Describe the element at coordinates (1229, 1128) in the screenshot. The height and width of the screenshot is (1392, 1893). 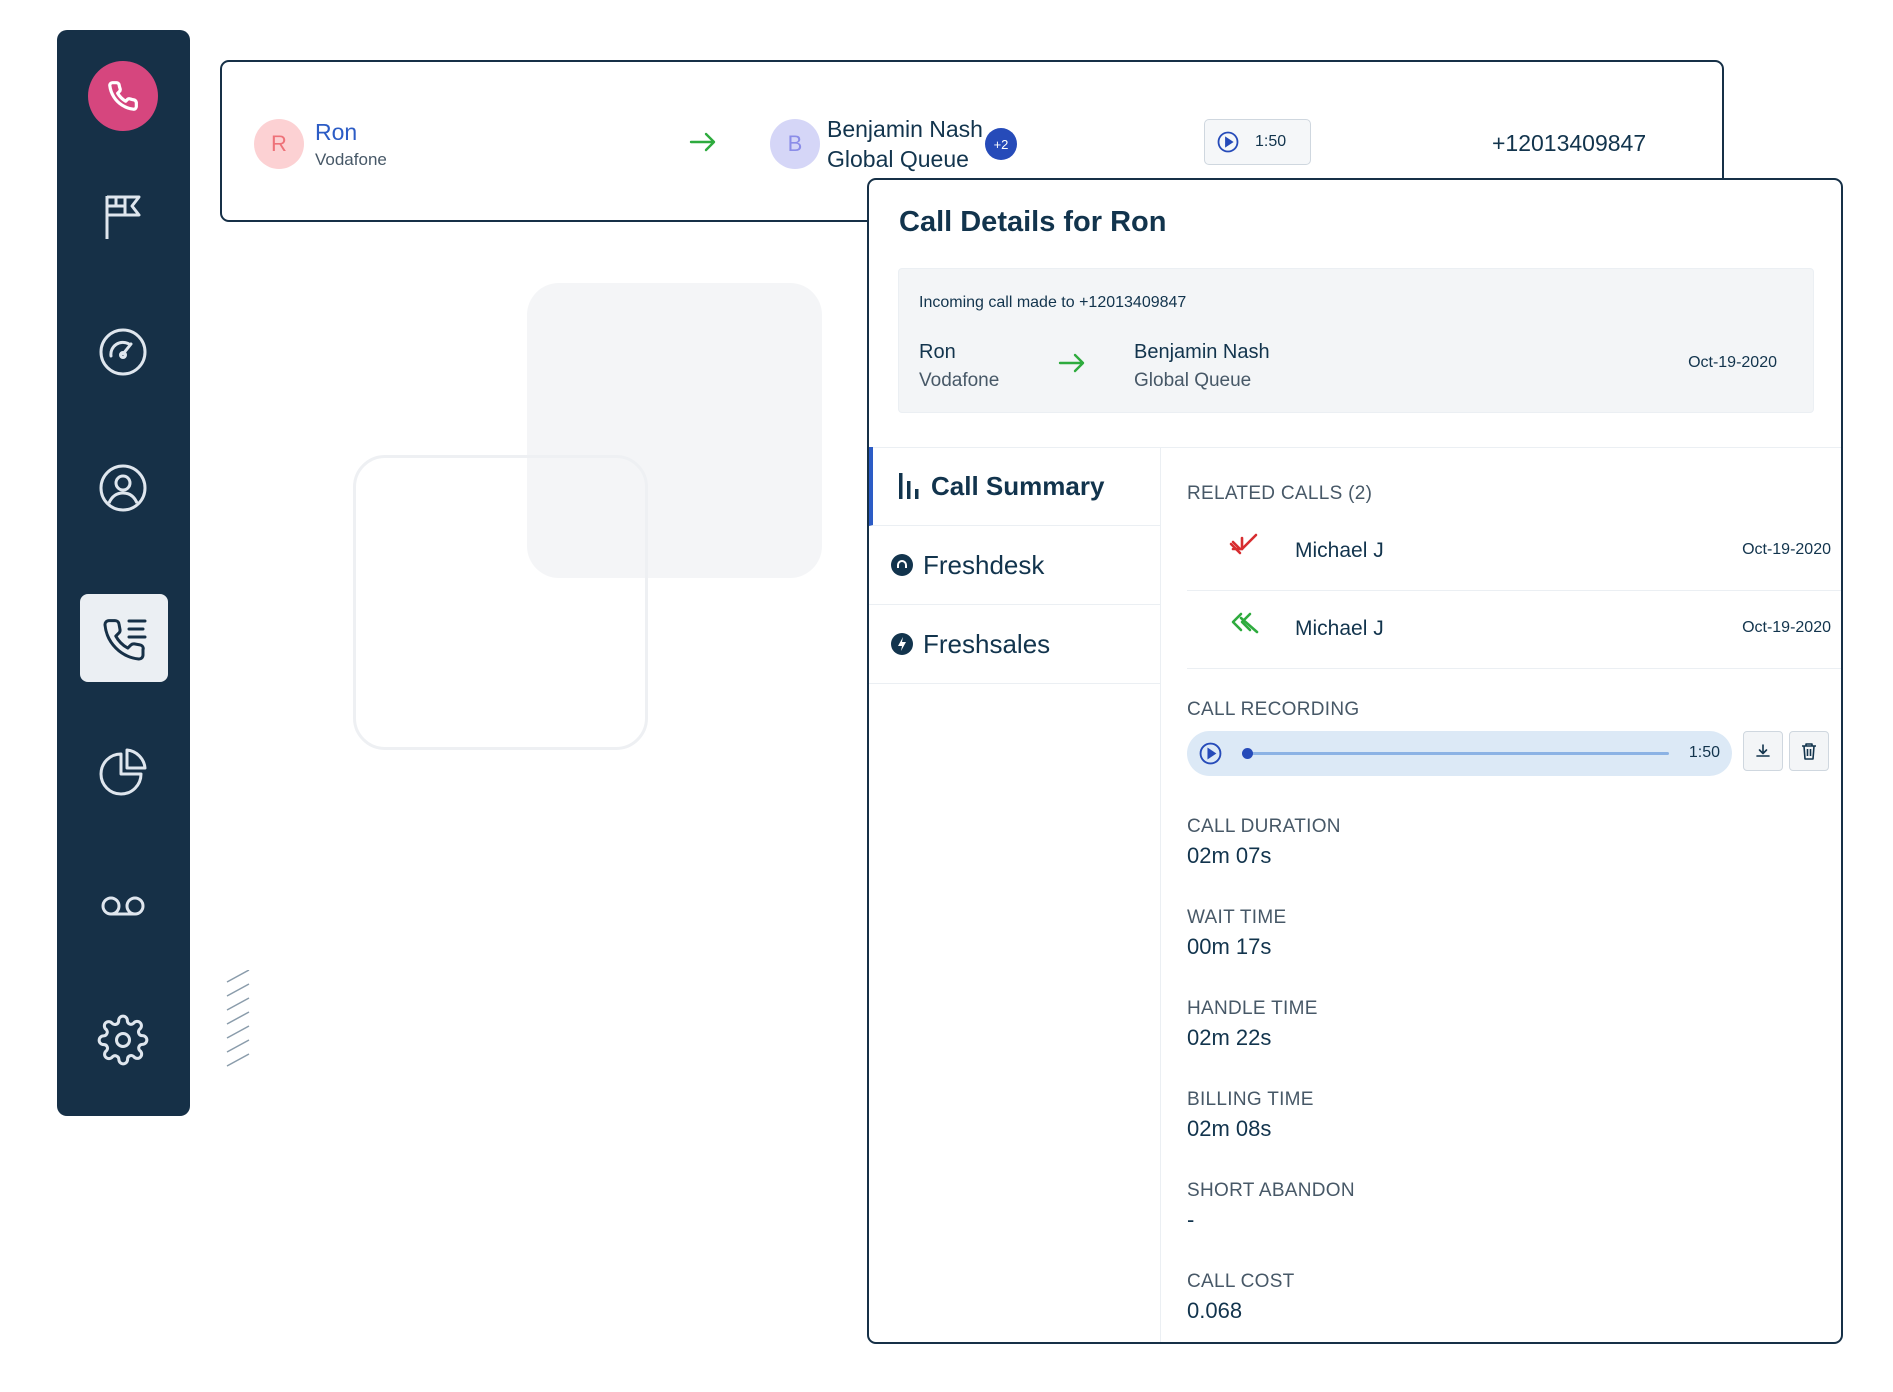
I see `stat-value: 02m 08s` at that location.